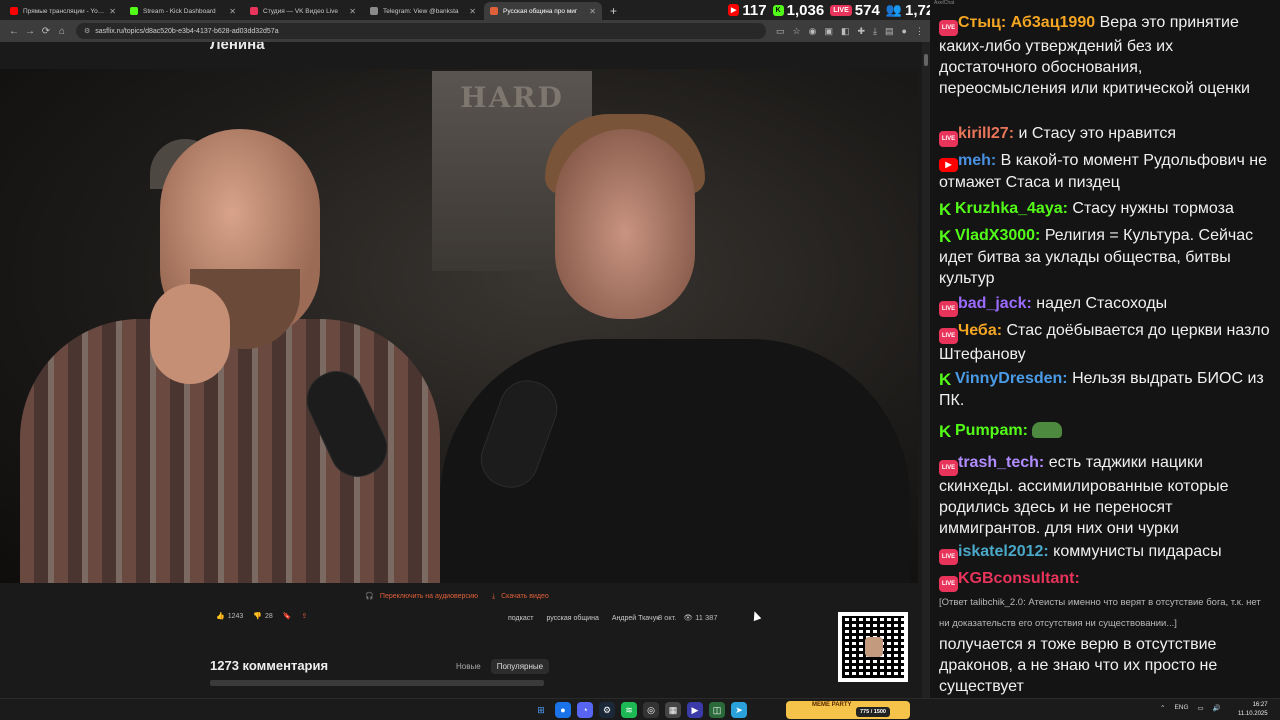 The height and width of the screenshot is (720, 1280). I want to click on chat-text: и Стасу это нравится, so click(1095, 133).